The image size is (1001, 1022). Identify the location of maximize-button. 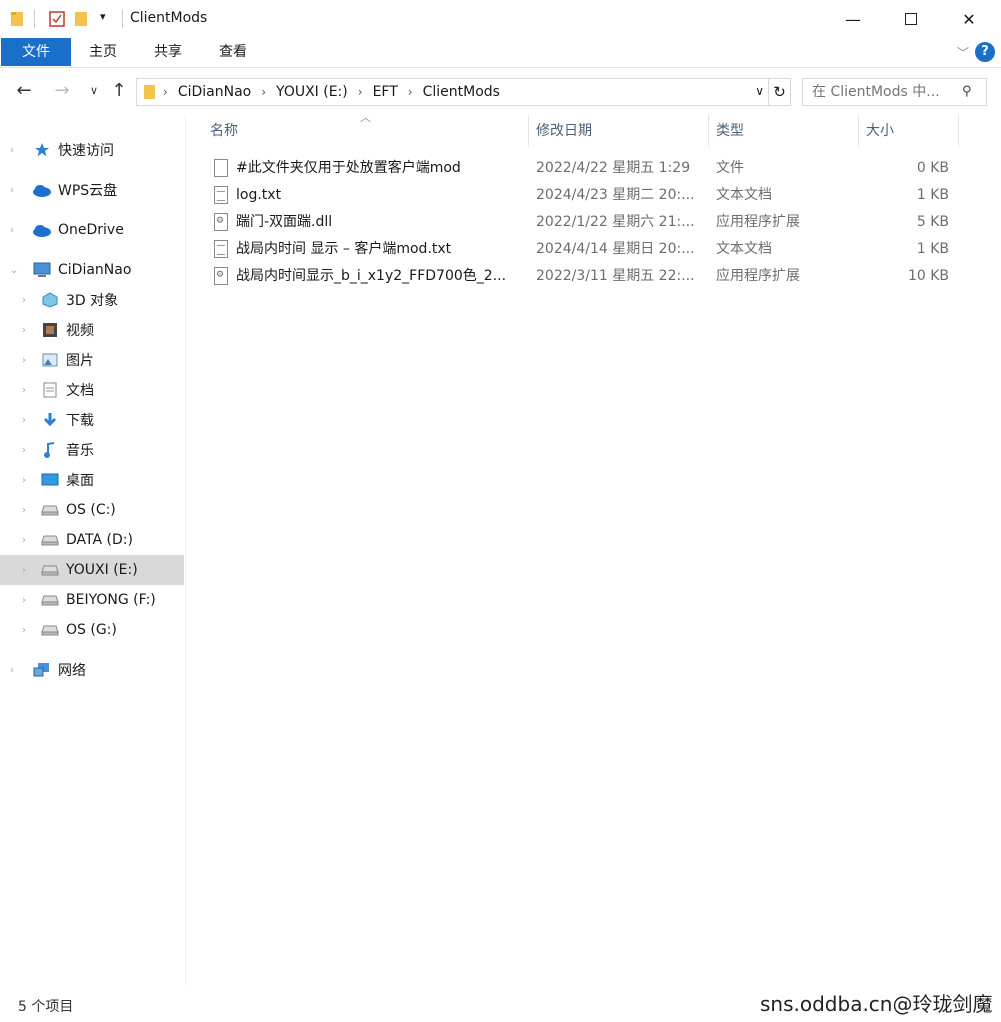
(911, 19).